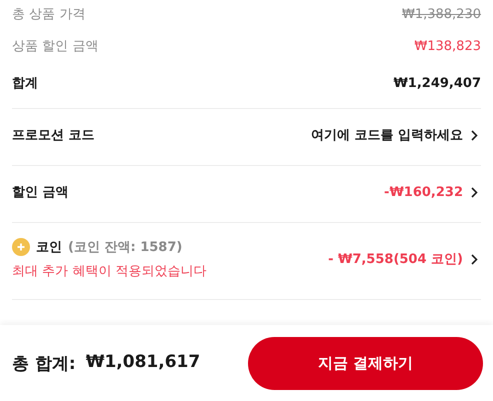 The width and height of the screenshot is (493, 401). I want to click on row-value: ₩1,388,230, so click(441, 14).